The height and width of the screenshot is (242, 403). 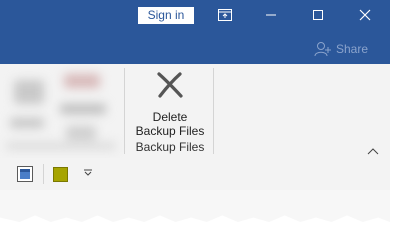 I want to click on sign-in-button: Sign in, so click(x=166, y=15).